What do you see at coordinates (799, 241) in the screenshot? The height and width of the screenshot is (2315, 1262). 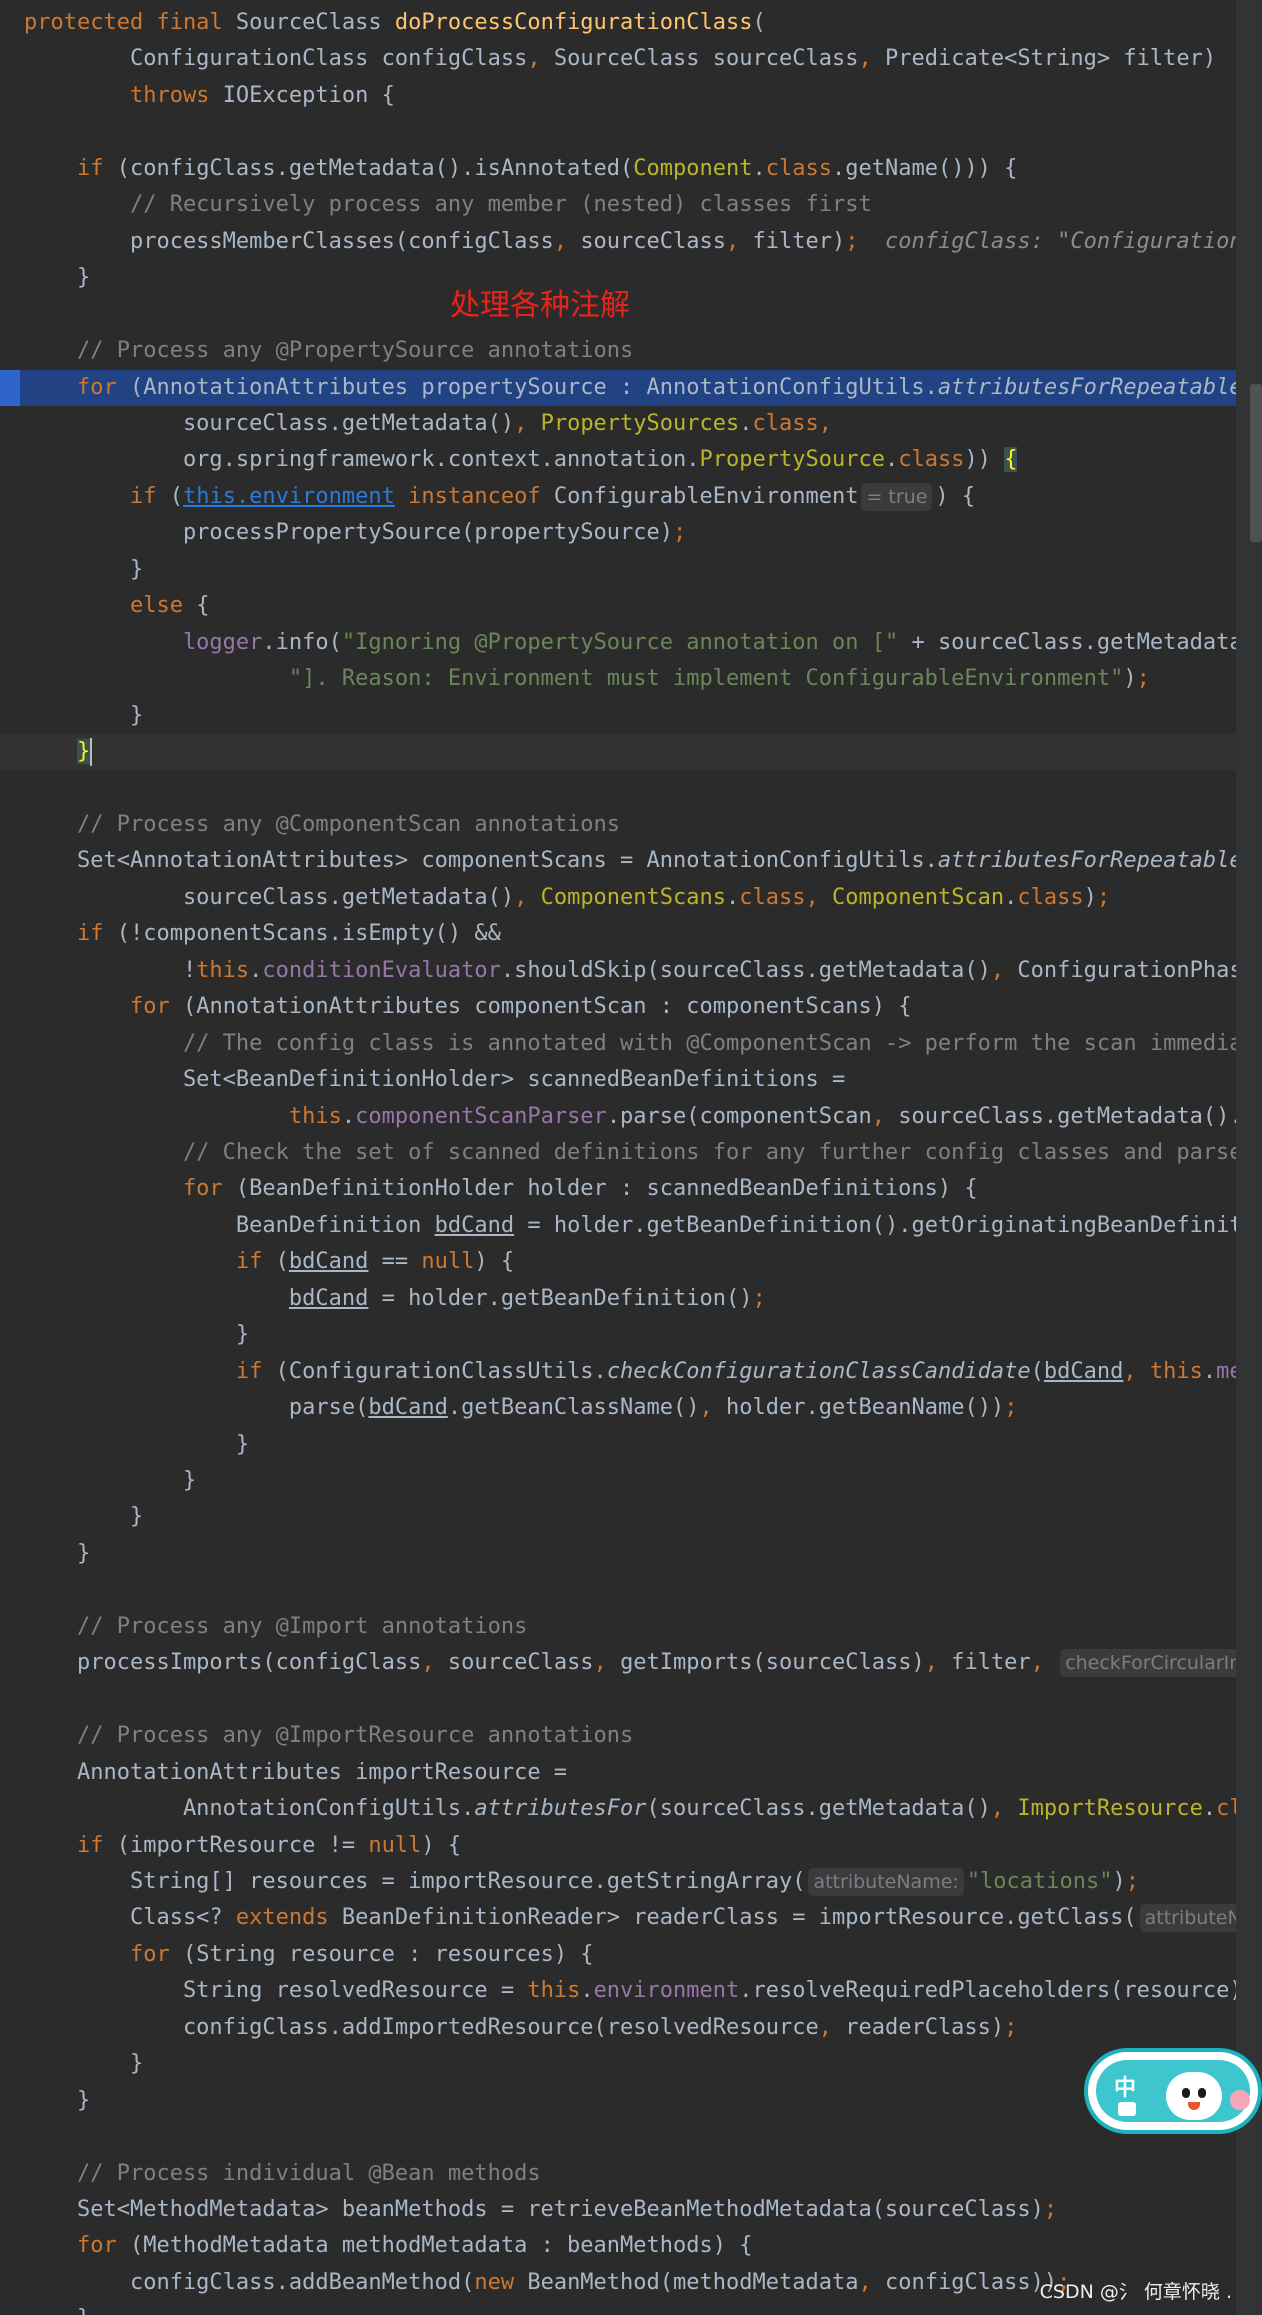 I see `code-token: filter)` at bounding box center [799, 241].